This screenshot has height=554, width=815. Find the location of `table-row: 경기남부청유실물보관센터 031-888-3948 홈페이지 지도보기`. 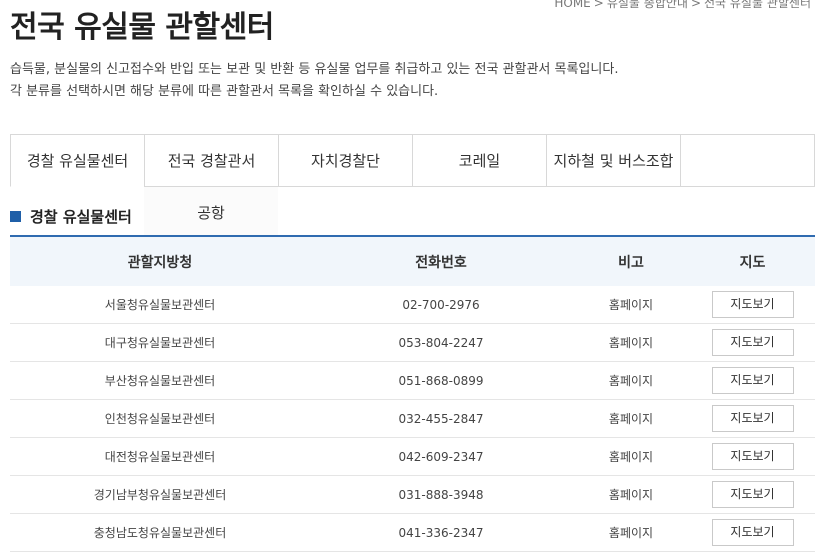

table-row: 경기남부청유실물보관센터 031-888-3948 홈페이지 지도보기 is located at coordinates (412, 494).